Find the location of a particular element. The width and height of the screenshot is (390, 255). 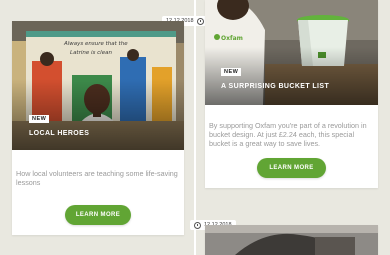

svg-text: Oxfam is located at coordinates (232, 38).